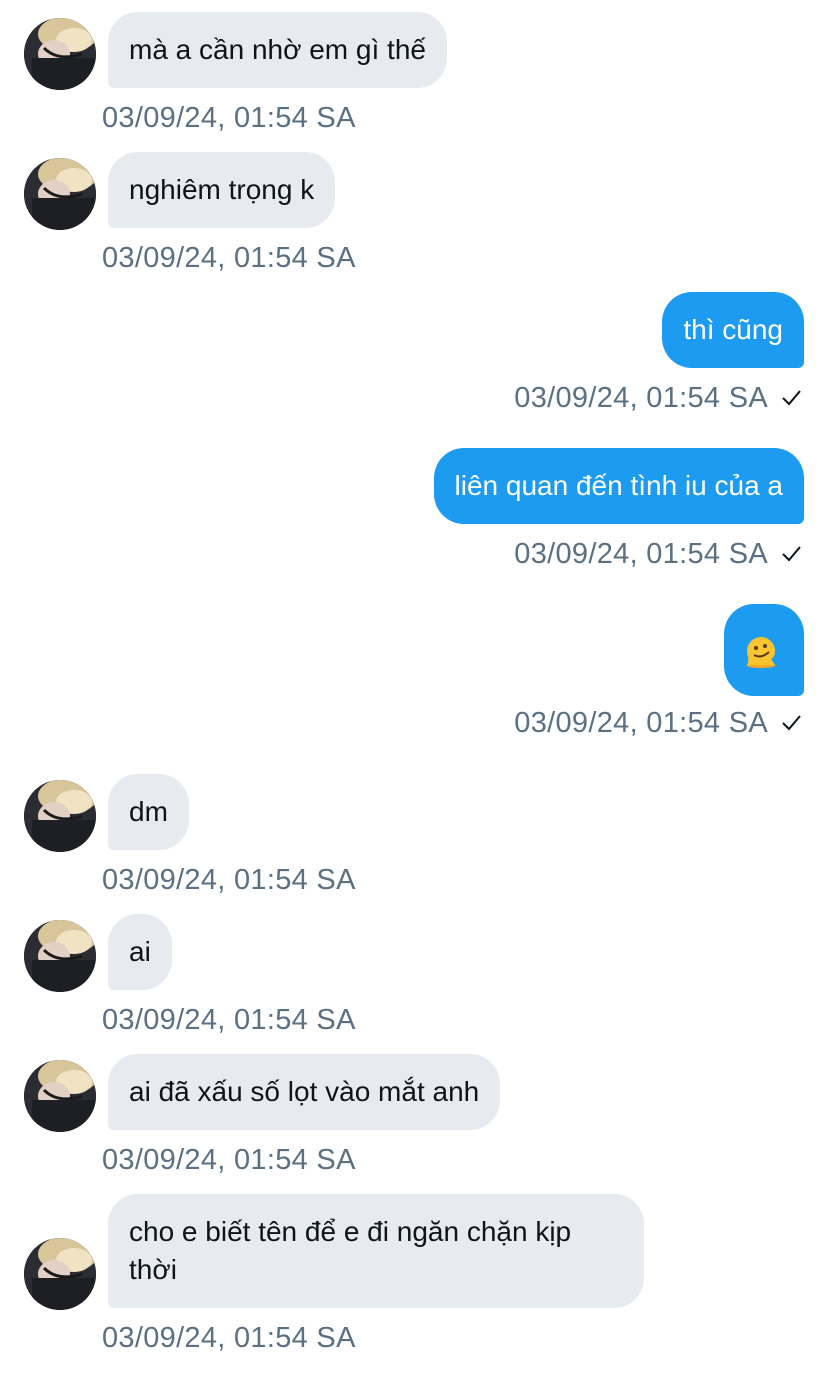 The height and width of the screenshot is (1375, 828). I want to click on message-bubble: mà a cần nhờ em gì thế, so click(277, 50).